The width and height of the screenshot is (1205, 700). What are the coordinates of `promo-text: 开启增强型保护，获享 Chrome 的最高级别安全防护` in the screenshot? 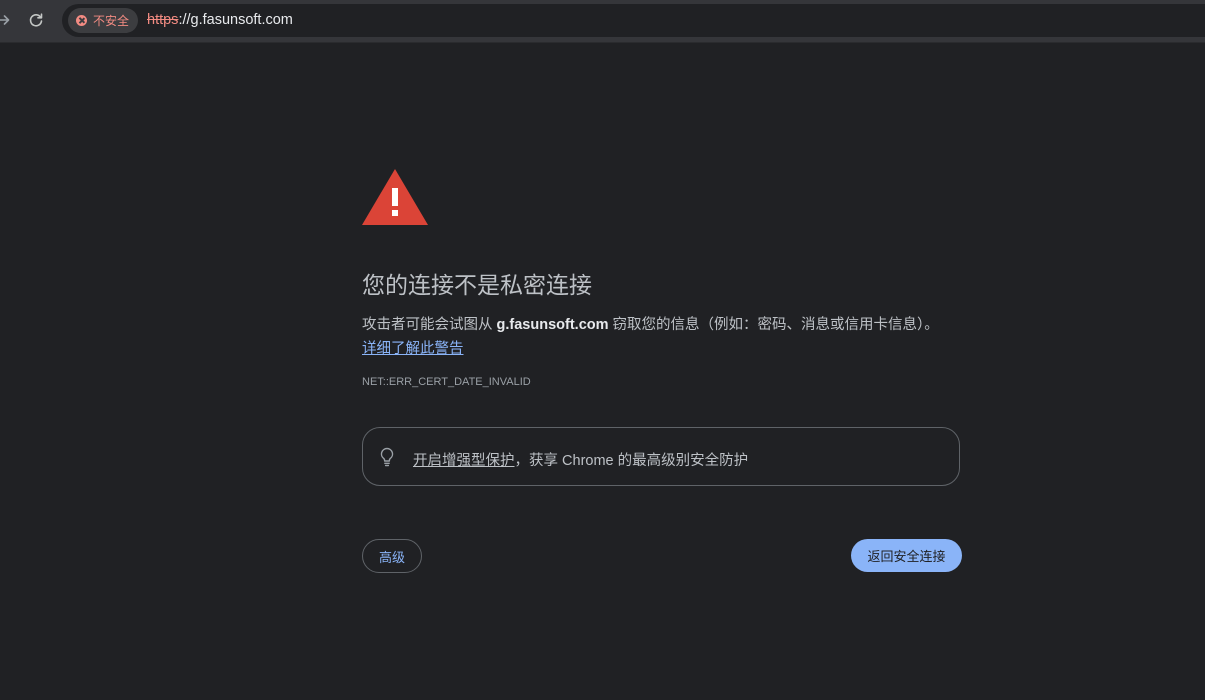 It's located at (580, 459).